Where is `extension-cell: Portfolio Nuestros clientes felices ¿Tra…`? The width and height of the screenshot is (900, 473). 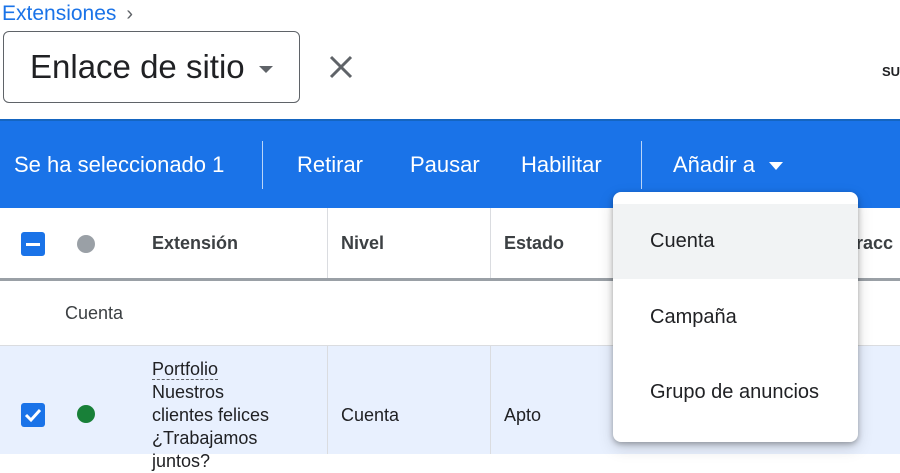 extension-cell: Portfolio Nuestros clientes felices ¿Tra… is located at coordinates (210, 415).